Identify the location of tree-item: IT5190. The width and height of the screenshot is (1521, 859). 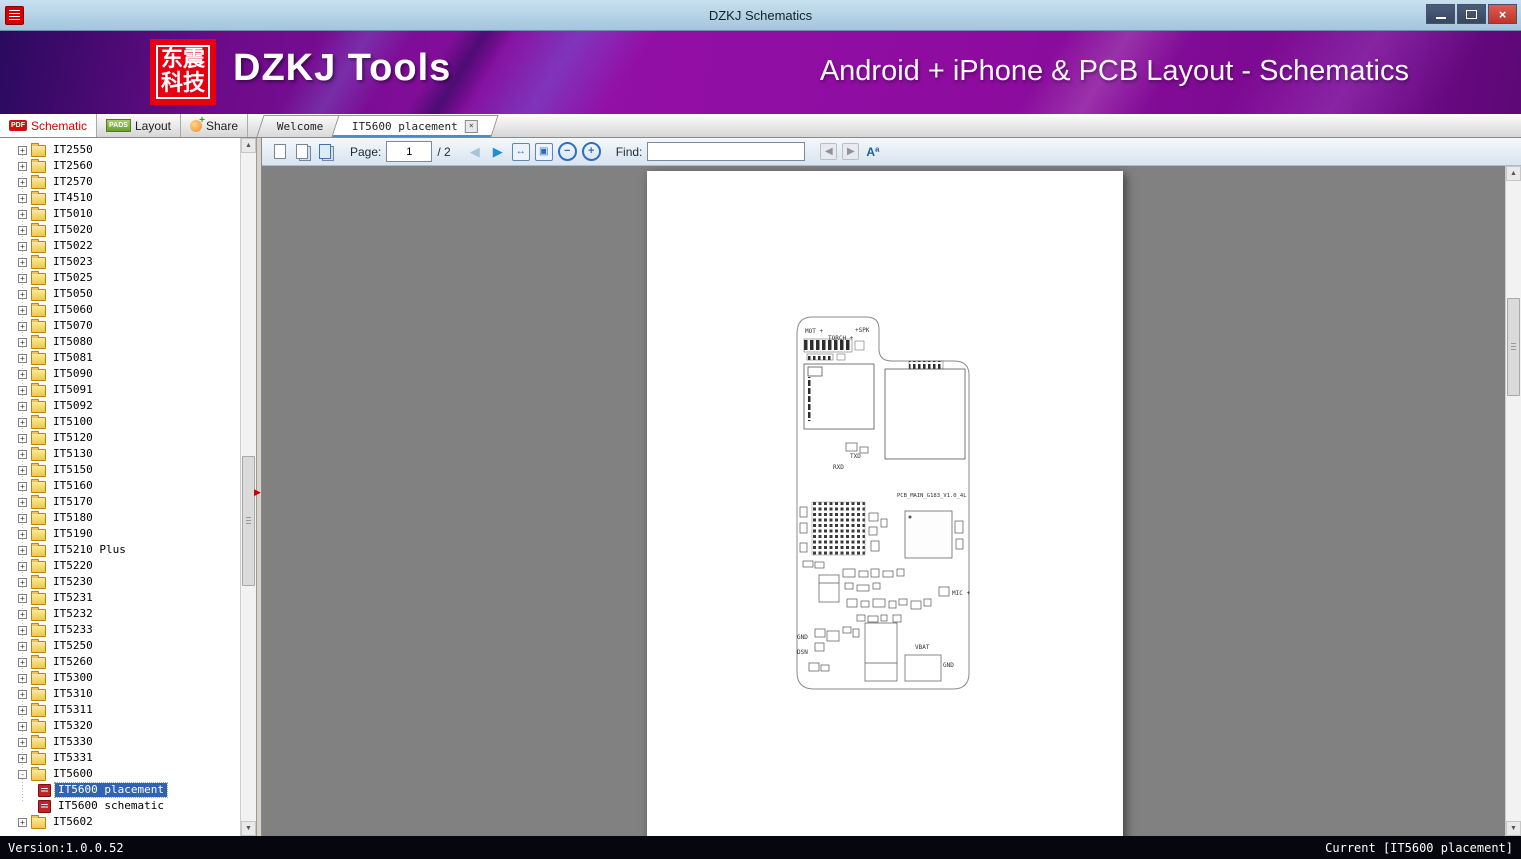
(120, 534).